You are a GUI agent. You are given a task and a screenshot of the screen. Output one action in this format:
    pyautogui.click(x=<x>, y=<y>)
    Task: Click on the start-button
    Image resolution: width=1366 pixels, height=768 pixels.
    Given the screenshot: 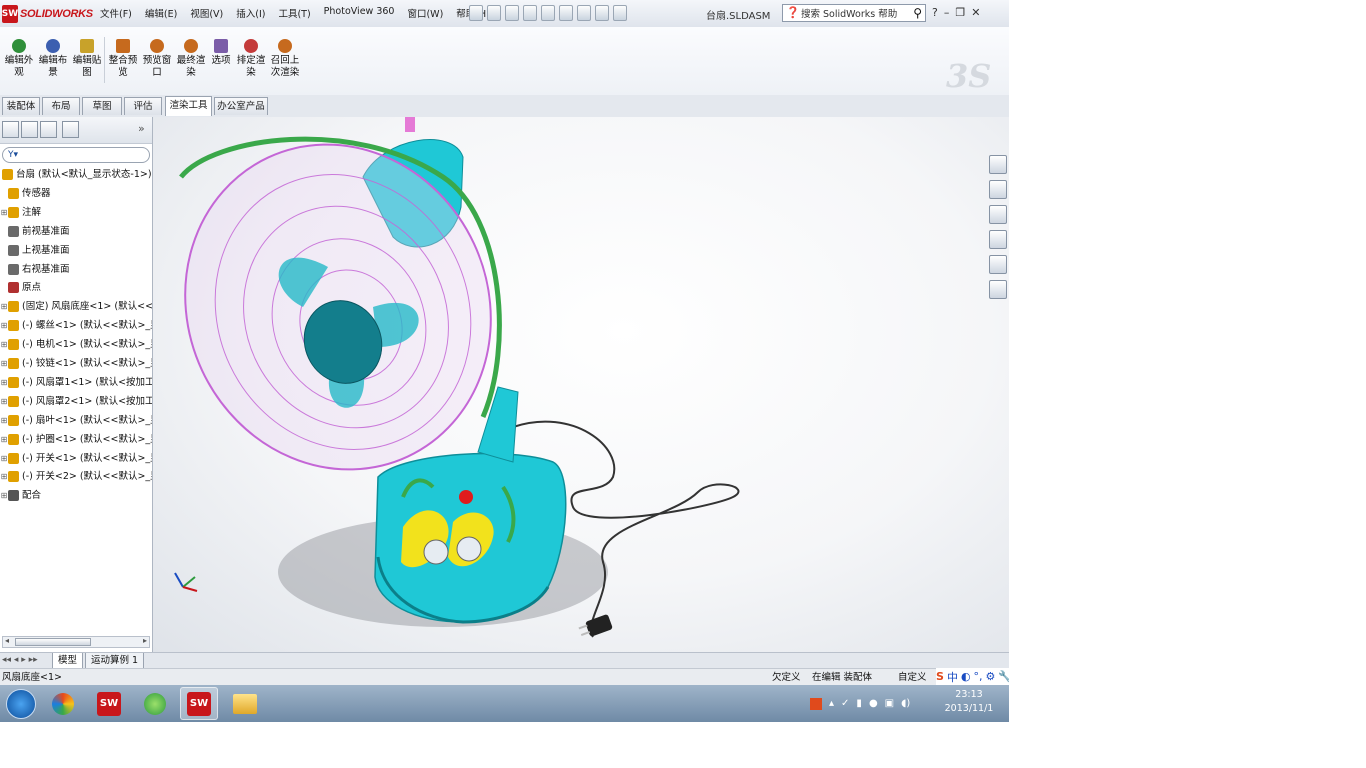 What is the action you would take?
    pyautogui.click(x=21, y=703)
    